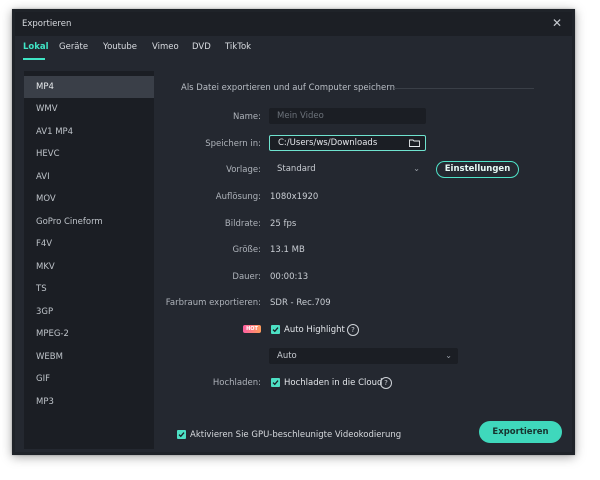  I want to click on auto-highlight-checkbox, so click(275, 329).